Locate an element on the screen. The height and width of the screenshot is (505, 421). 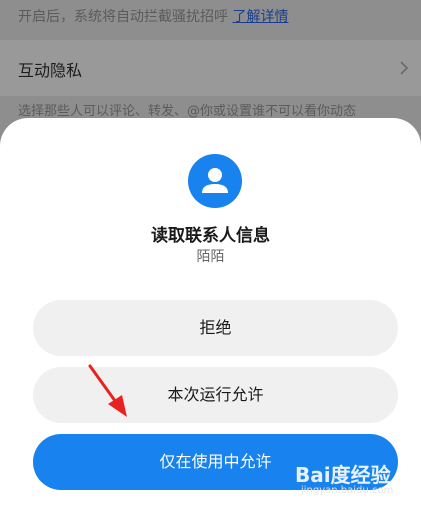
watermark-logo: Bai度经验 is located at coordinates (343, 475).